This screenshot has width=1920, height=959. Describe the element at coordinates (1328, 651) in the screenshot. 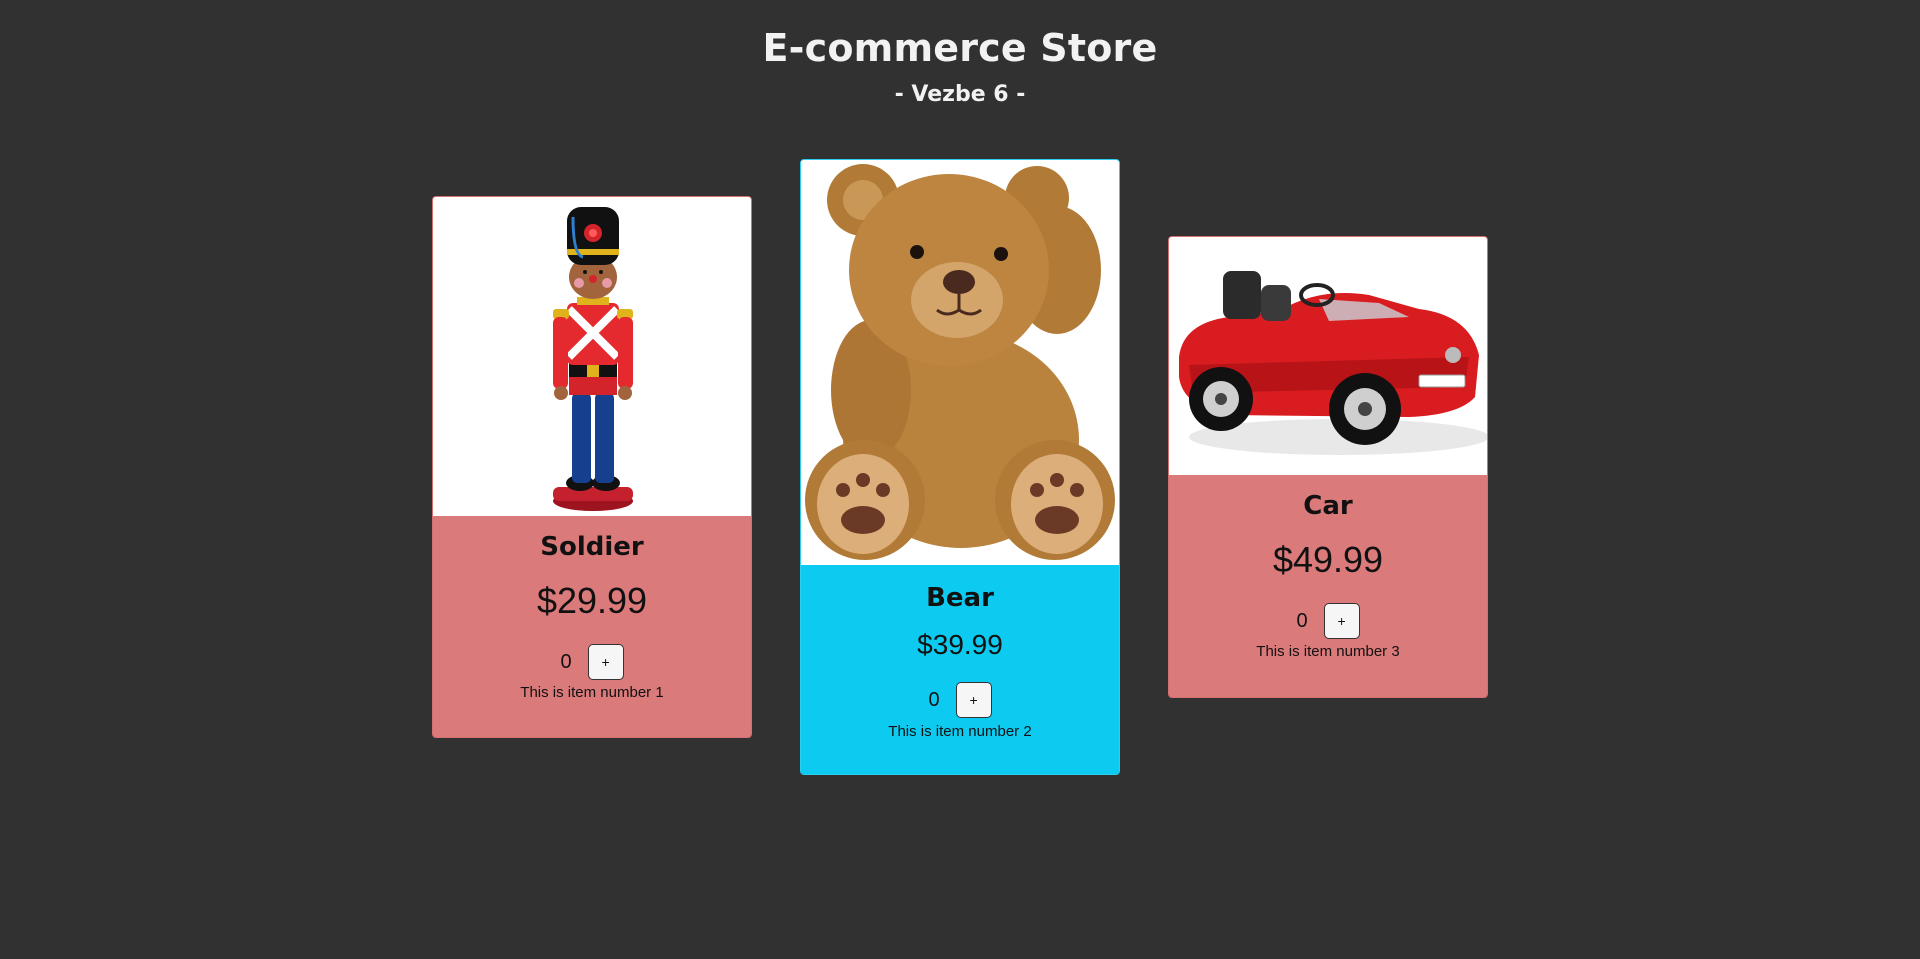

I see `product-description: This is item number 3` at that location.